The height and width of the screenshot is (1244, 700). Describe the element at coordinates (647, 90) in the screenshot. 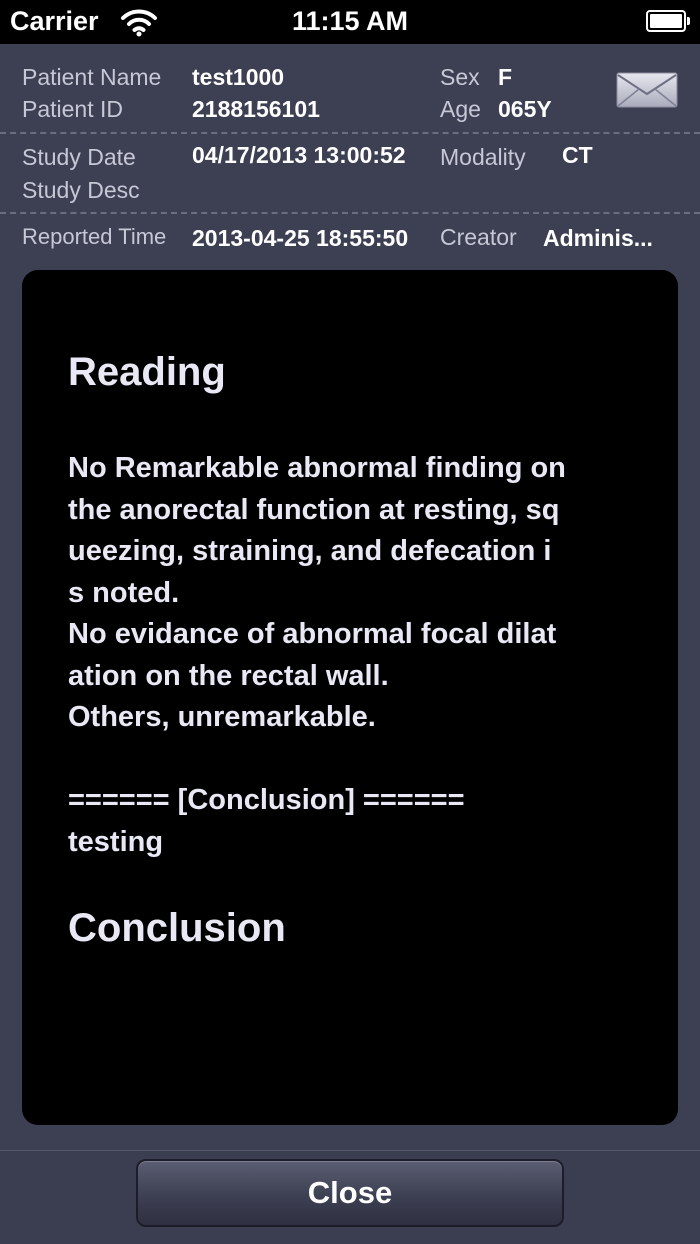

I see `envelope-icon` at that location.